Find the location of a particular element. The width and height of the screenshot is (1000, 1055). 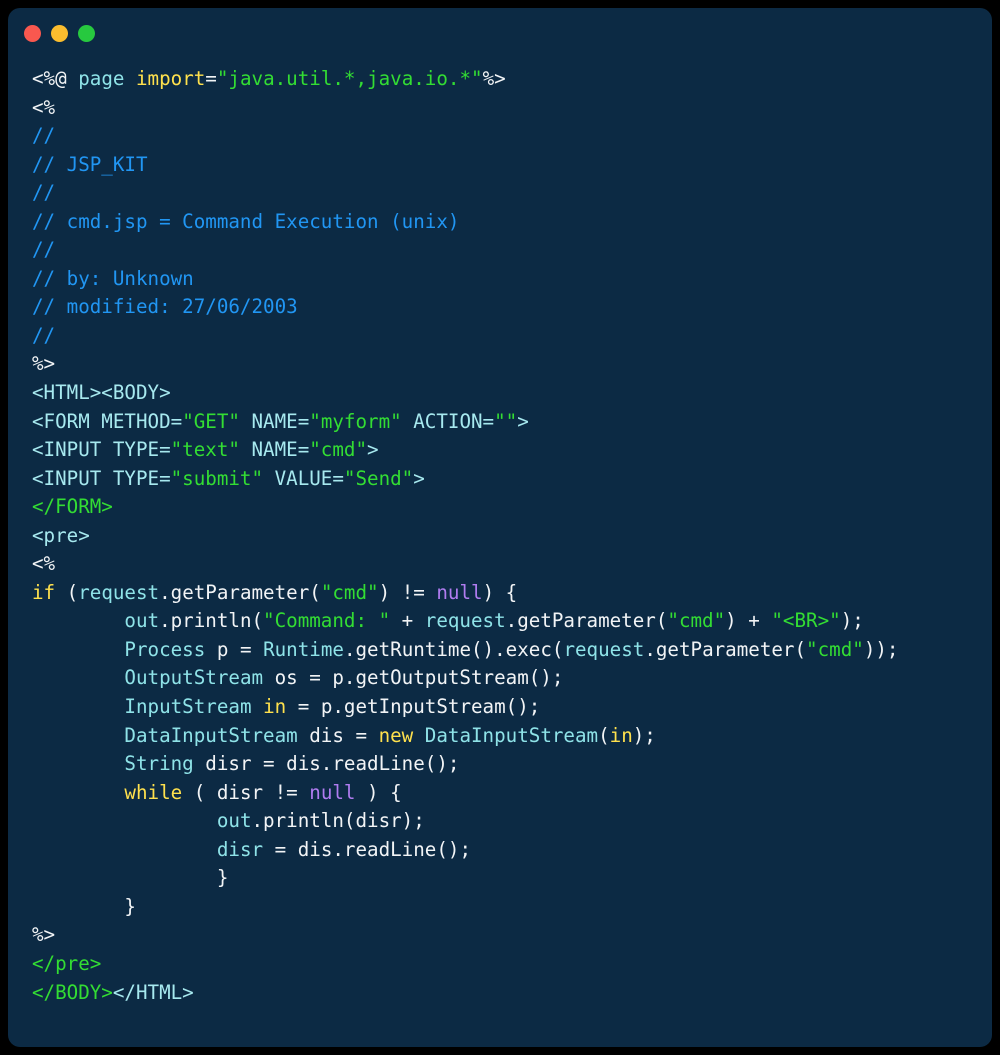

code-line: while ( disr != null ) { is located at coordinates (512, 793).